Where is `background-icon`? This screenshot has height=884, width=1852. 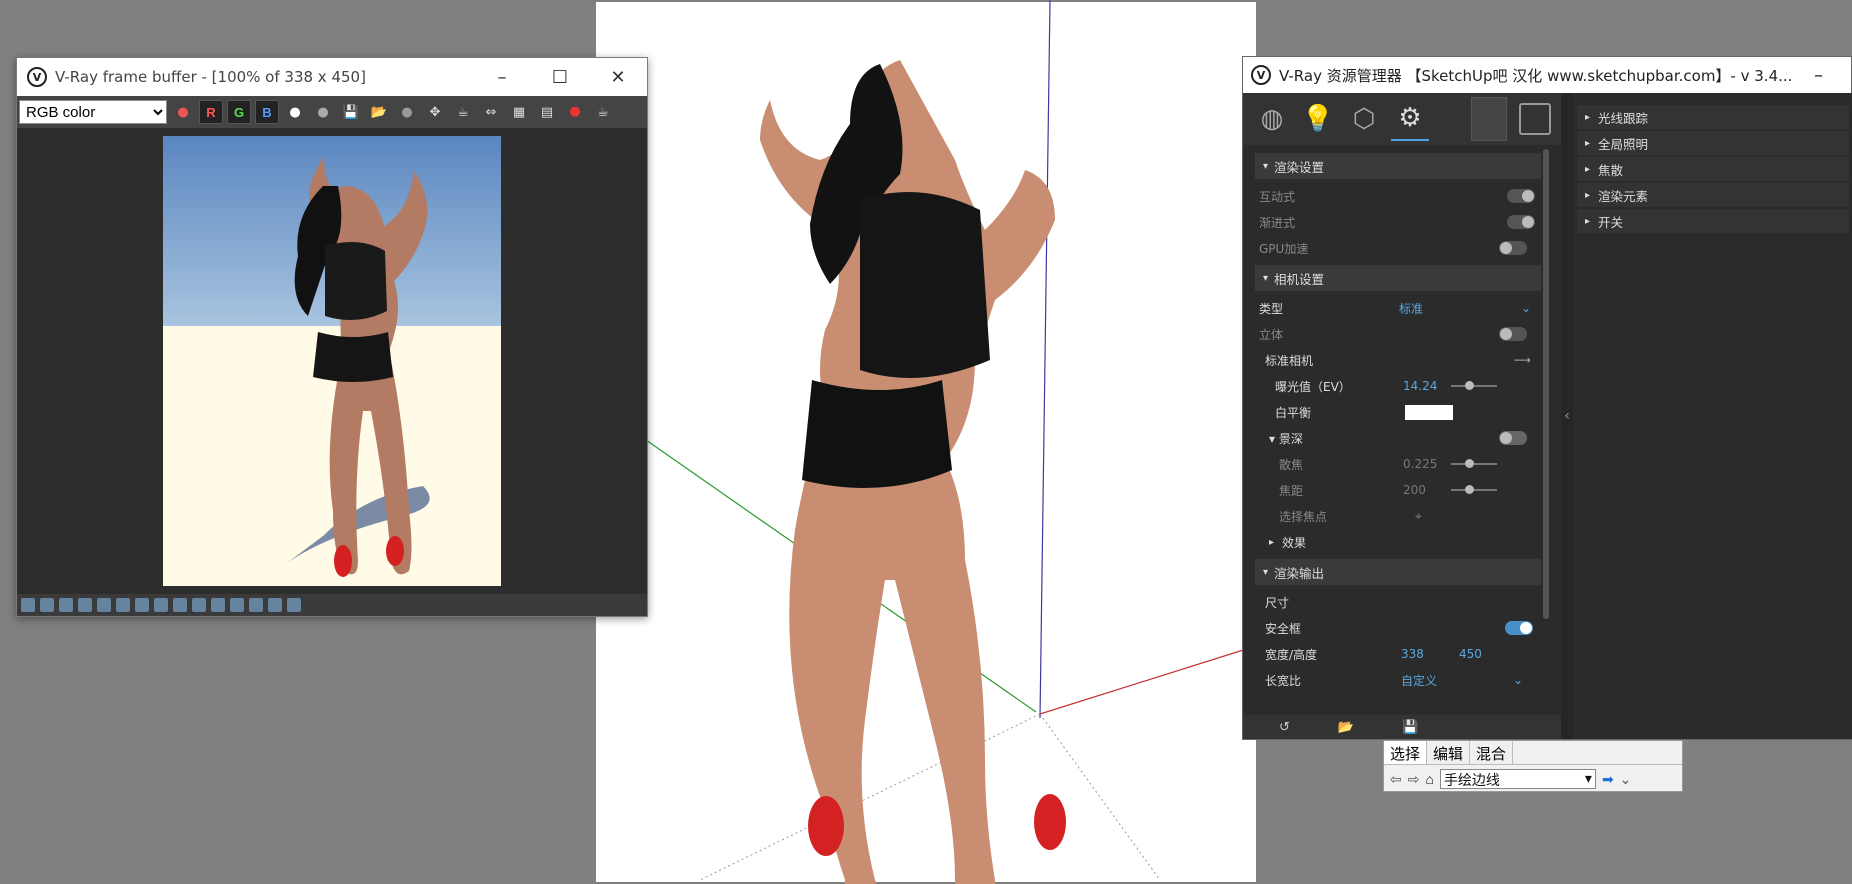
background-icon is located at coordinates (218, 605).